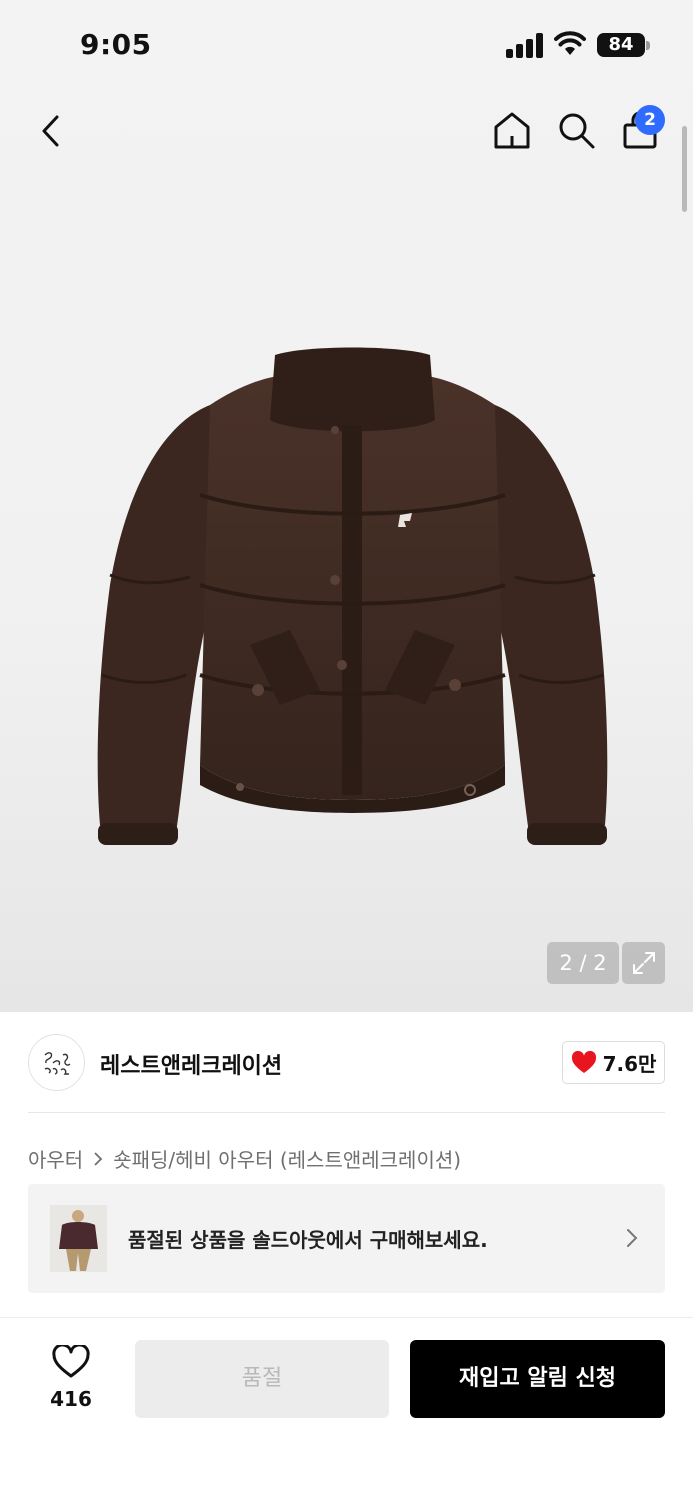 This screenshot has width=693, height=1500. I want to click on status-bar: 9:05 84, so click(346, 45).